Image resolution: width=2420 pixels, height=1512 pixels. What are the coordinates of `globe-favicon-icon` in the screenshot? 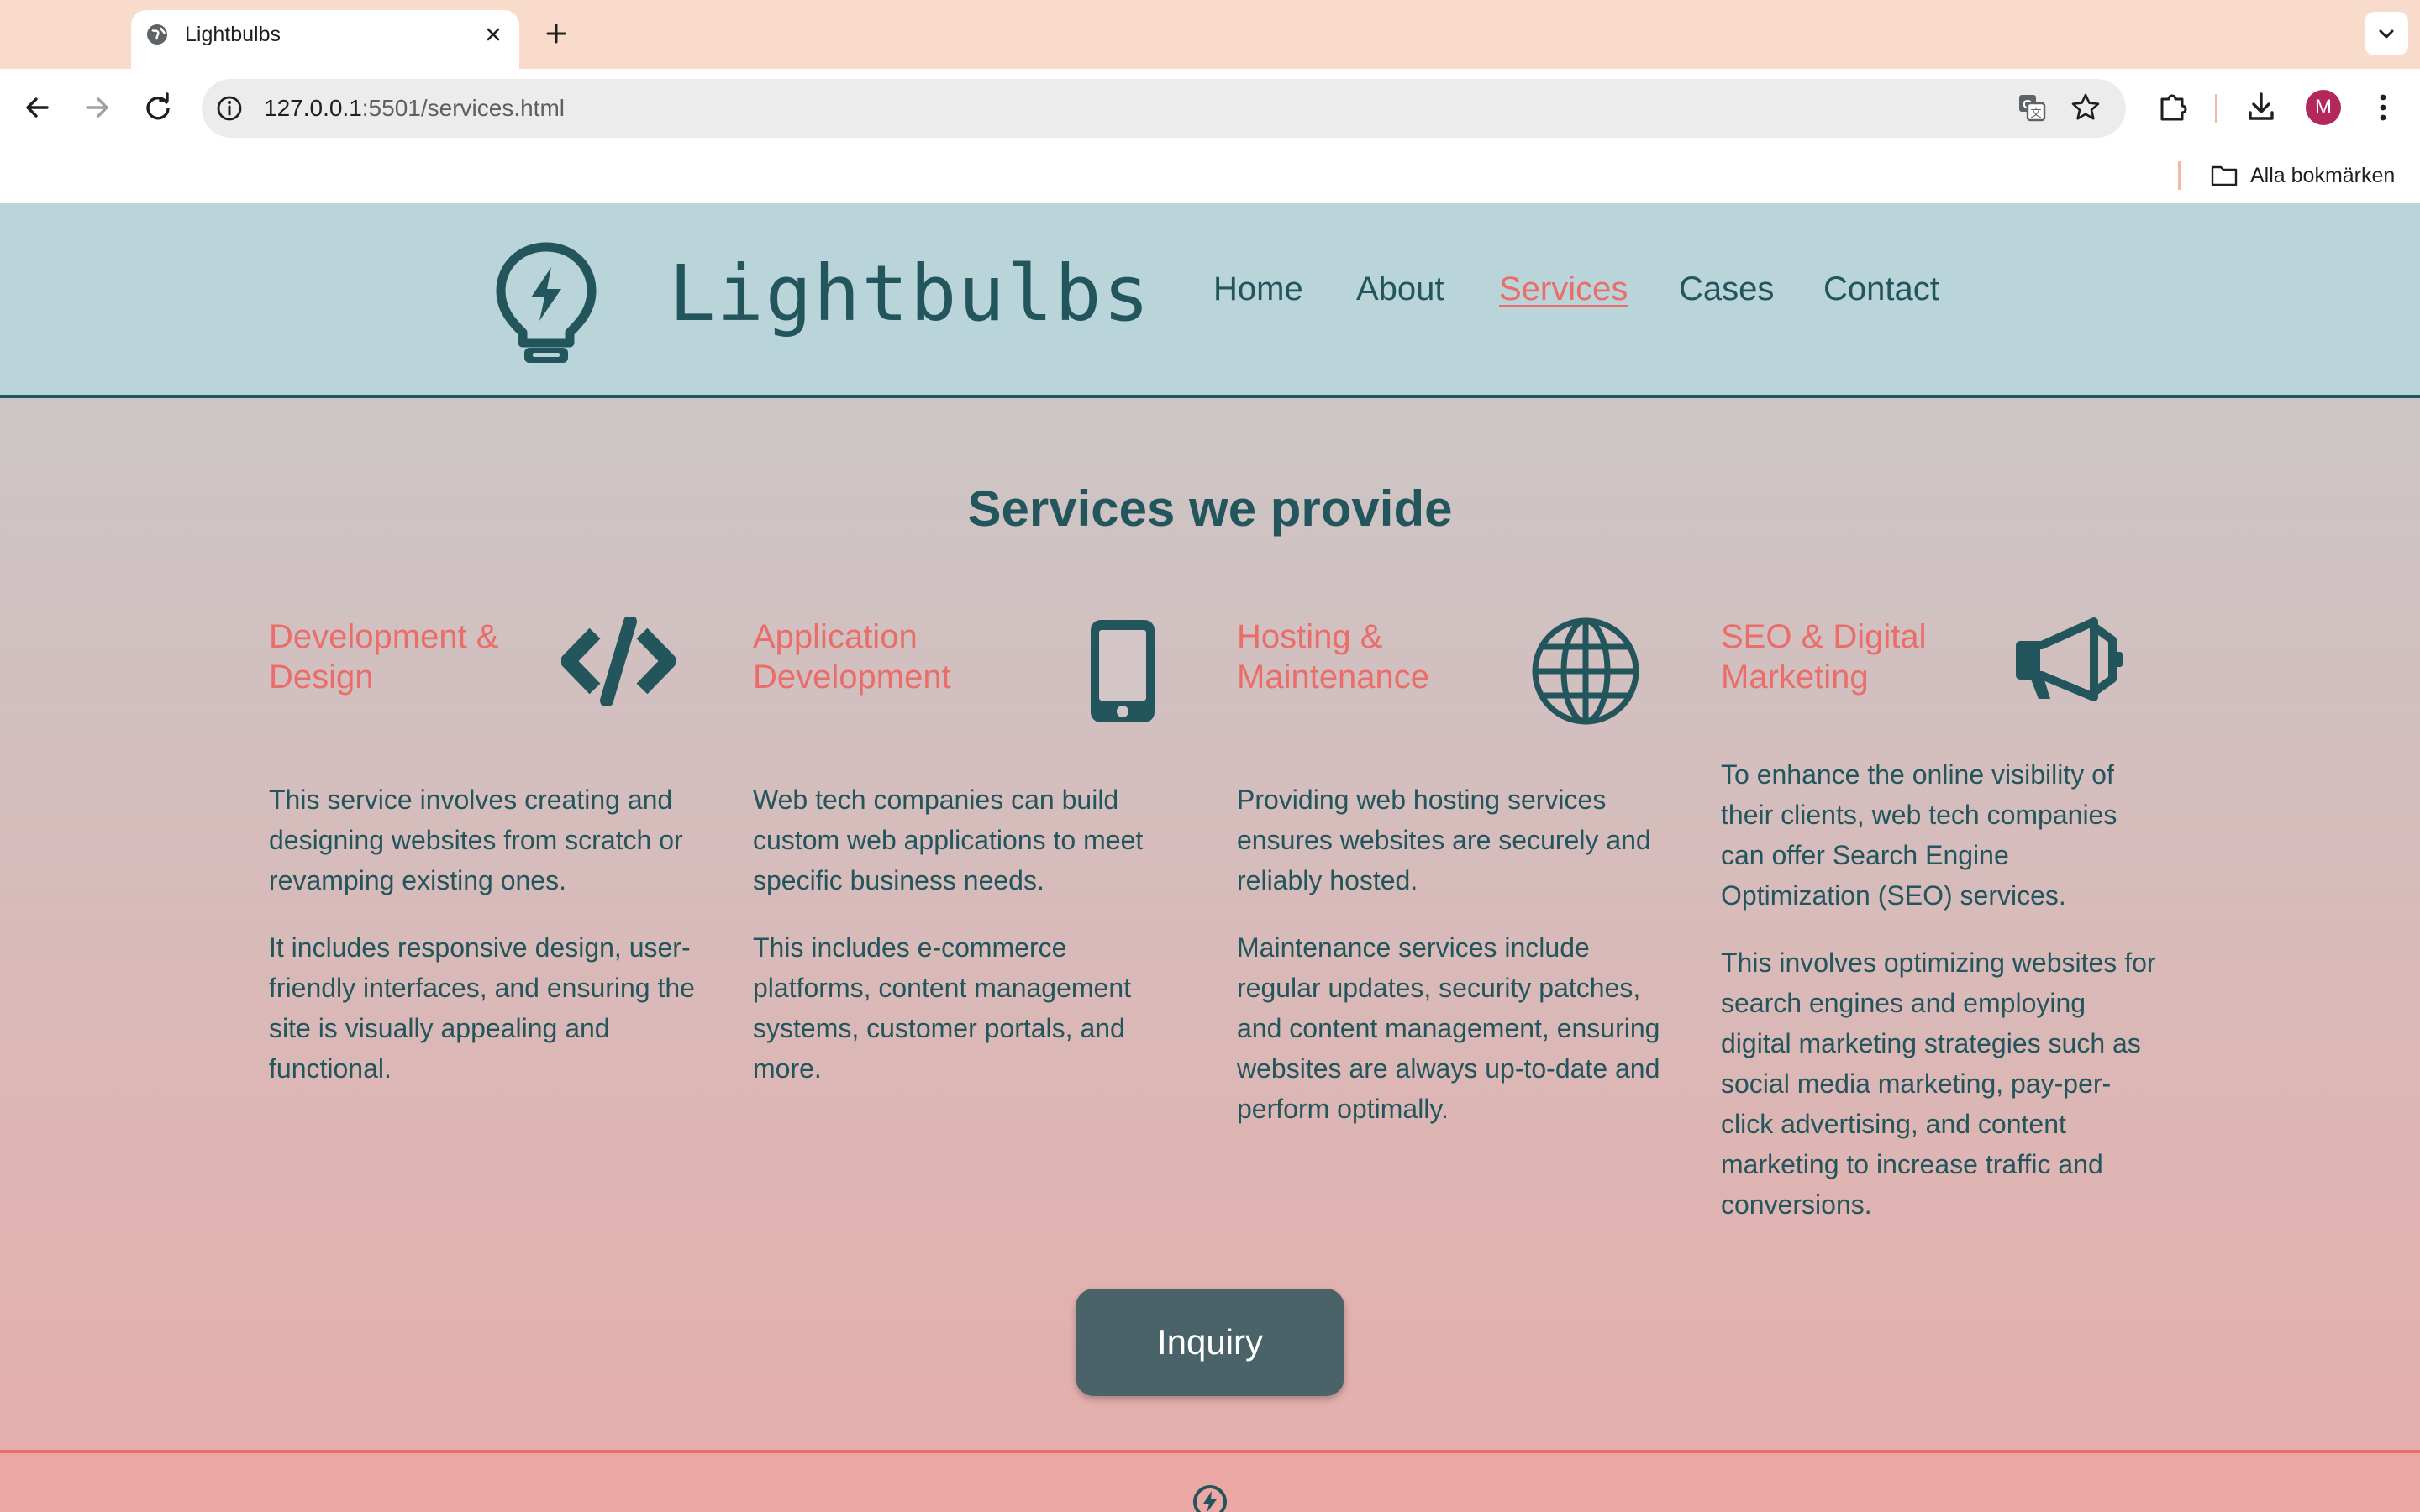 It's located at (157, 34).